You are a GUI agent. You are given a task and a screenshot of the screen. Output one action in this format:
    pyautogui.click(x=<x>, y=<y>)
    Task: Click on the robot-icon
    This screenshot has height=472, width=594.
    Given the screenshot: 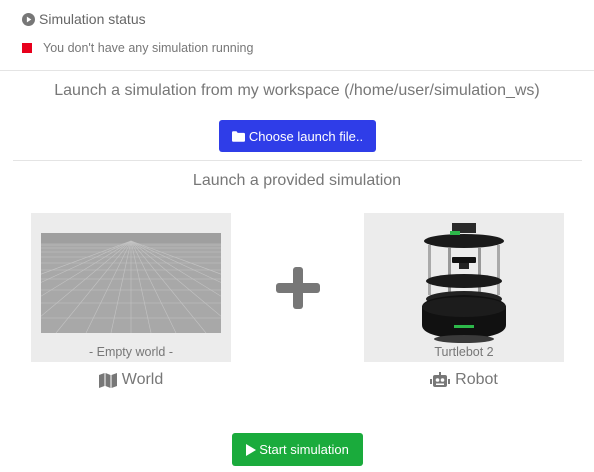 What is the action you would take?
    pyautogui.click(x=440, y=380)
    